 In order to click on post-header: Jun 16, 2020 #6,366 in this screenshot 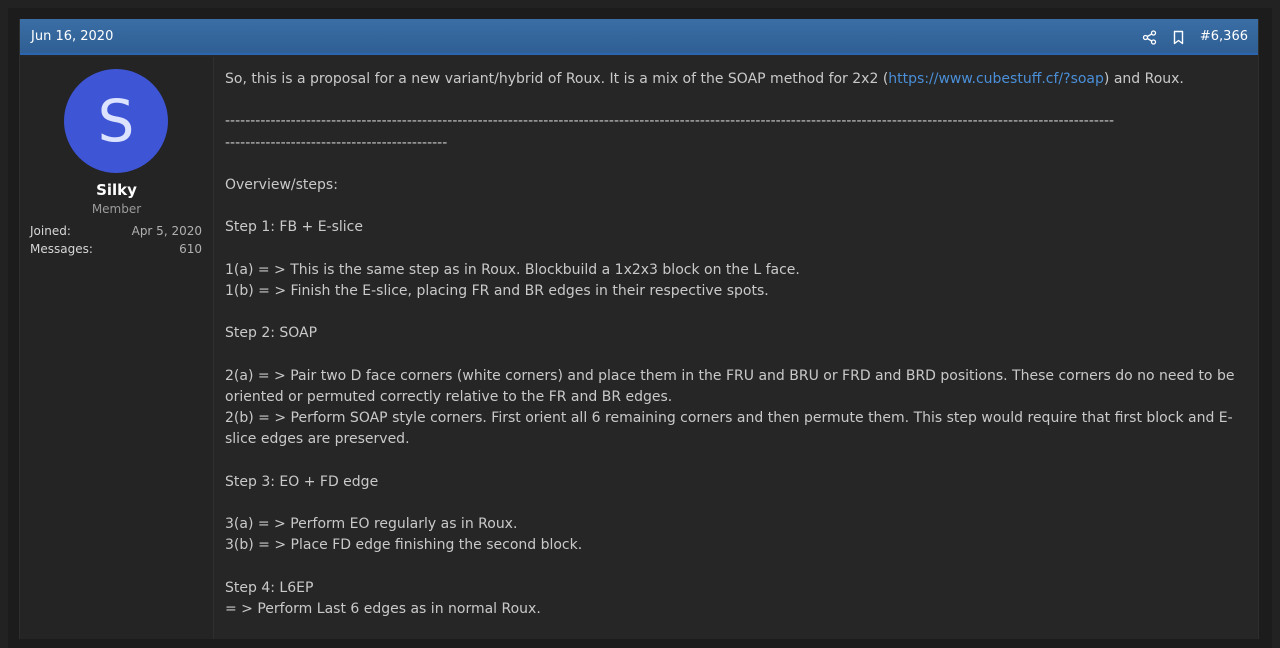, I will do `click(639, 37)`.